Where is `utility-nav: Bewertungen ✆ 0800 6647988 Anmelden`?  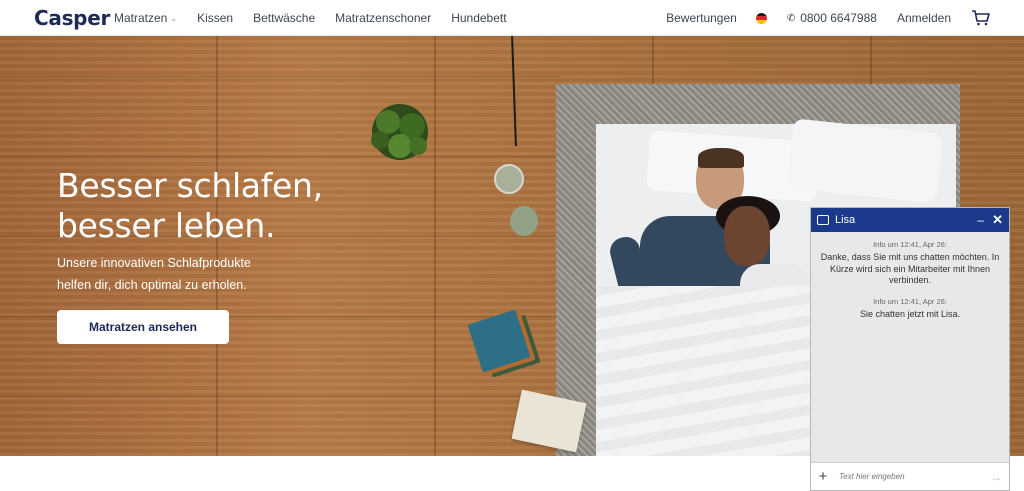
utility-nav: Bewertungen ✆ 0800 6647988 Anmelden is located at coordinates (845, 18).